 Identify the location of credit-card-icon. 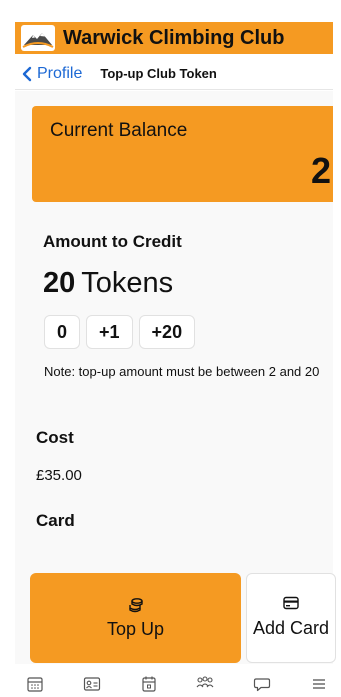
(291, 603).